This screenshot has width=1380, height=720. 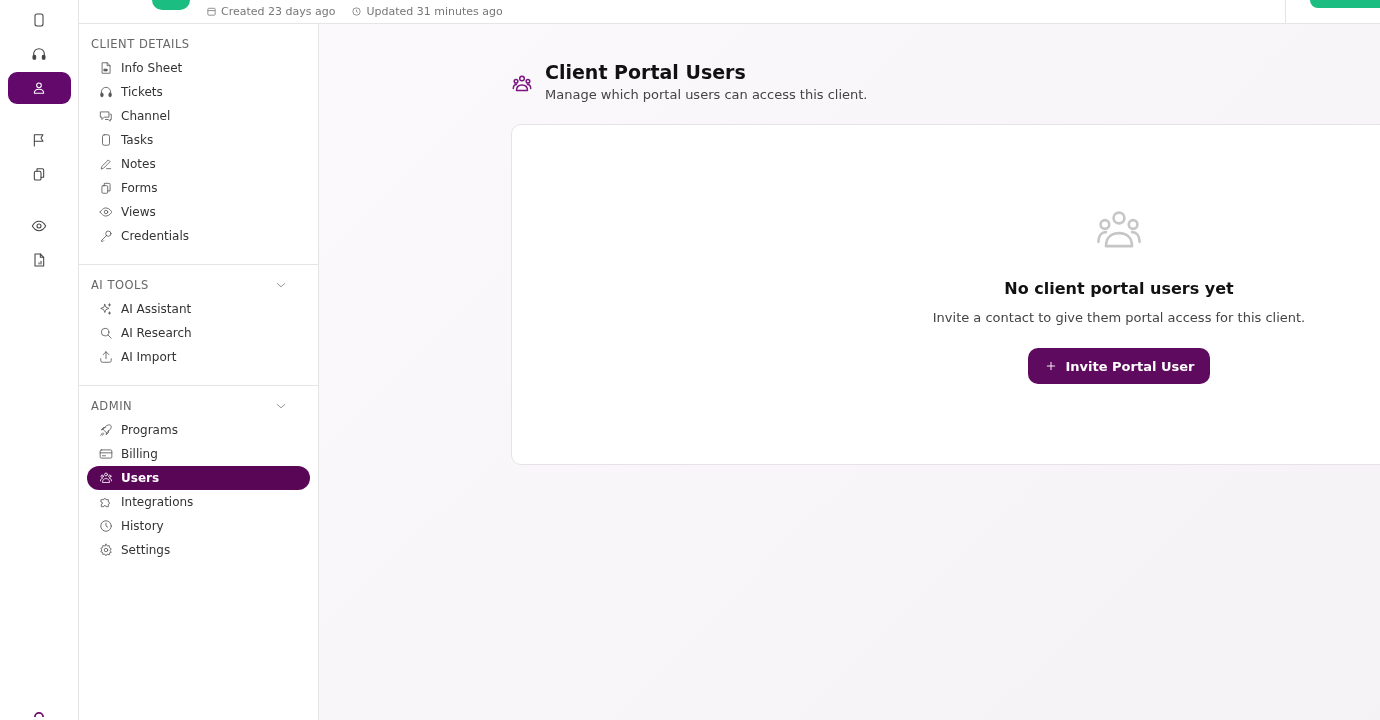 I want to click on status-button, so click(x=1345, y=4).